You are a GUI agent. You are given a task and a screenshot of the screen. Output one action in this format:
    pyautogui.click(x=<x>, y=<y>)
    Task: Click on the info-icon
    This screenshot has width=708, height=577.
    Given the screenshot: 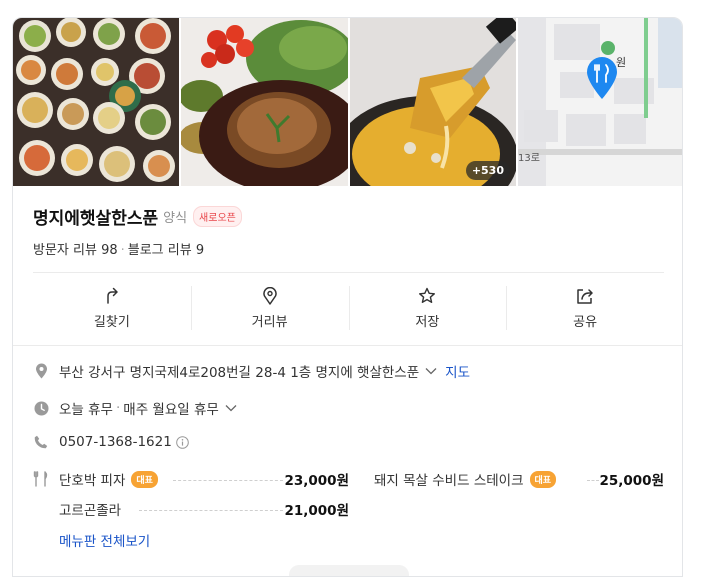 What is the action you would take?
    pyautogui.click(x=182, y=442)
    